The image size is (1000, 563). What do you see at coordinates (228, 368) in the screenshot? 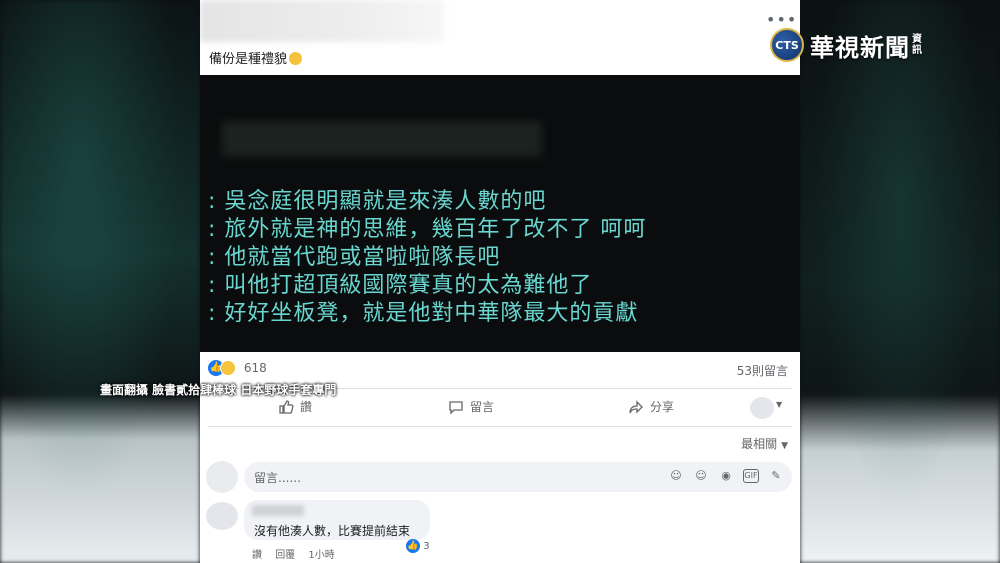
I see `haha-reaction-icon` at bounding box center [228, 368].